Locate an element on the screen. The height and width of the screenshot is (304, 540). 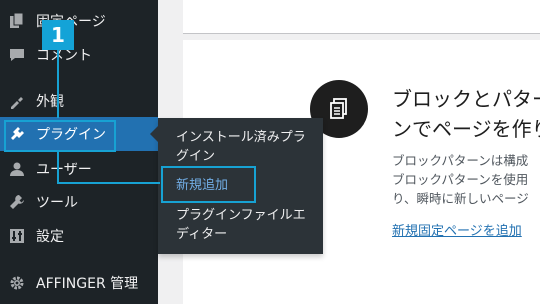
sidebar-item-label: 外観 is located at coordinates (50, 102).